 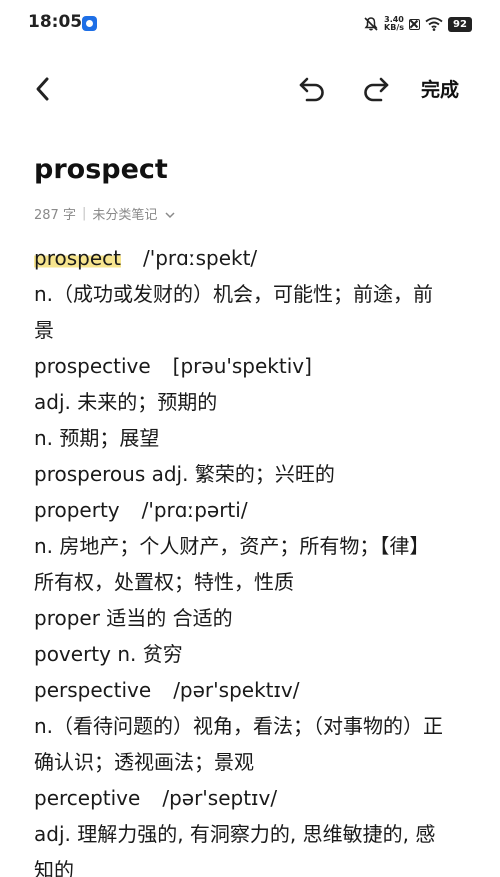 What do you see at coordinates (92, 366) in the screenshot?
I see `word: prospective` at bounding box center [92, 366].